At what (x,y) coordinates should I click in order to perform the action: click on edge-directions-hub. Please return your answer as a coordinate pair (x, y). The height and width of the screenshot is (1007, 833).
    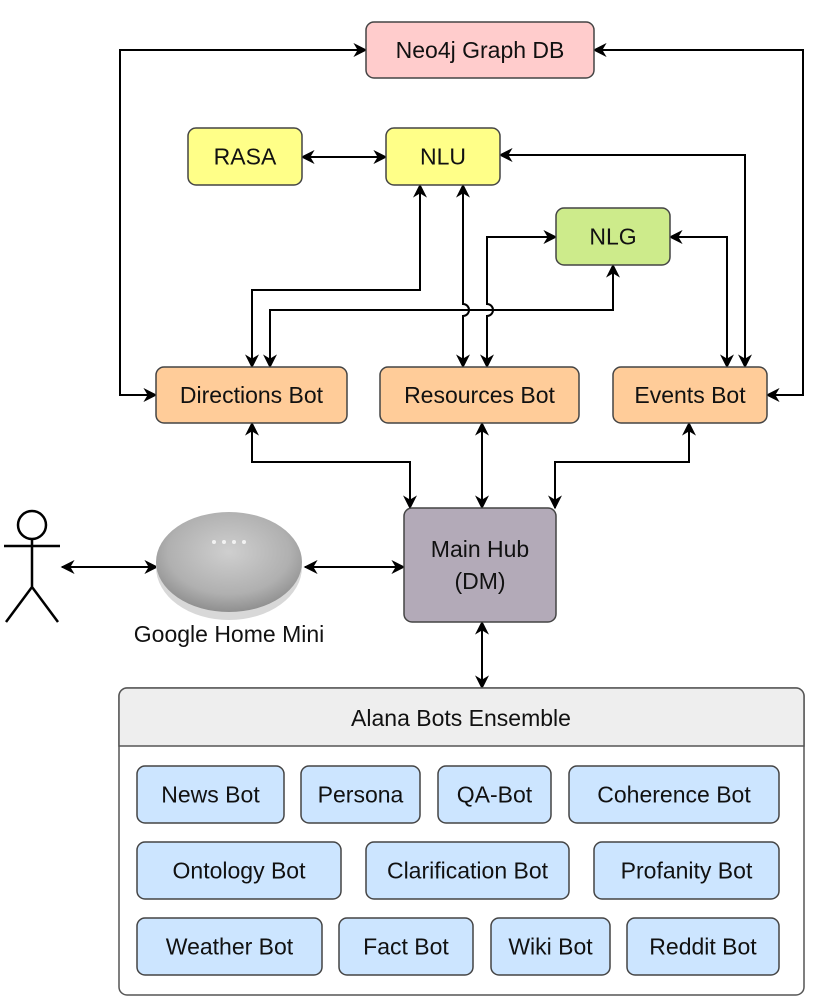
    Looking at the image, I should click on (331, 465).